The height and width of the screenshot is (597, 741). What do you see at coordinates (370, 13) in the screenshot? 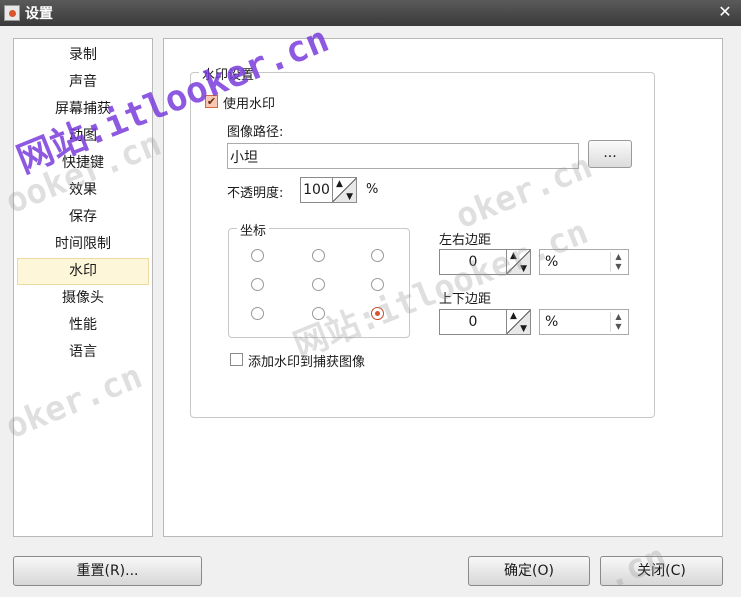
I see `title-bar: 设置 ✕` at bounding box center [370, 13].